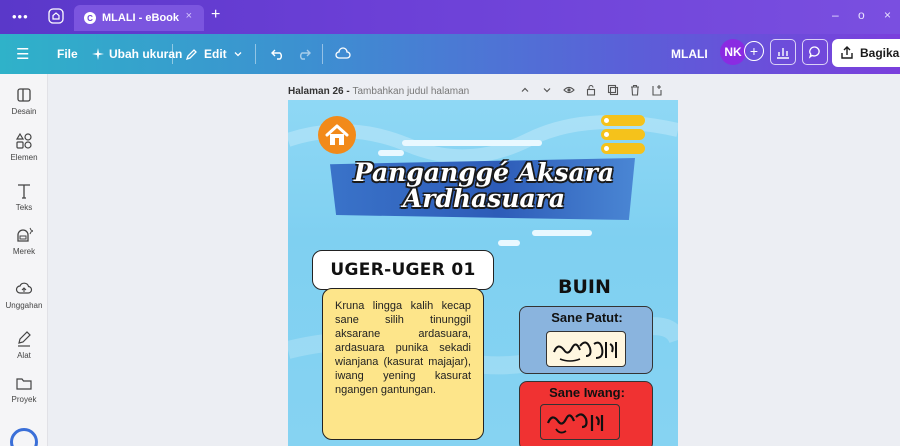 This screenshot has height=446, width=900. Describe the element at coordinates (90, 18) in the screenshot. I see `canva-favicon-icon: C` at that location.